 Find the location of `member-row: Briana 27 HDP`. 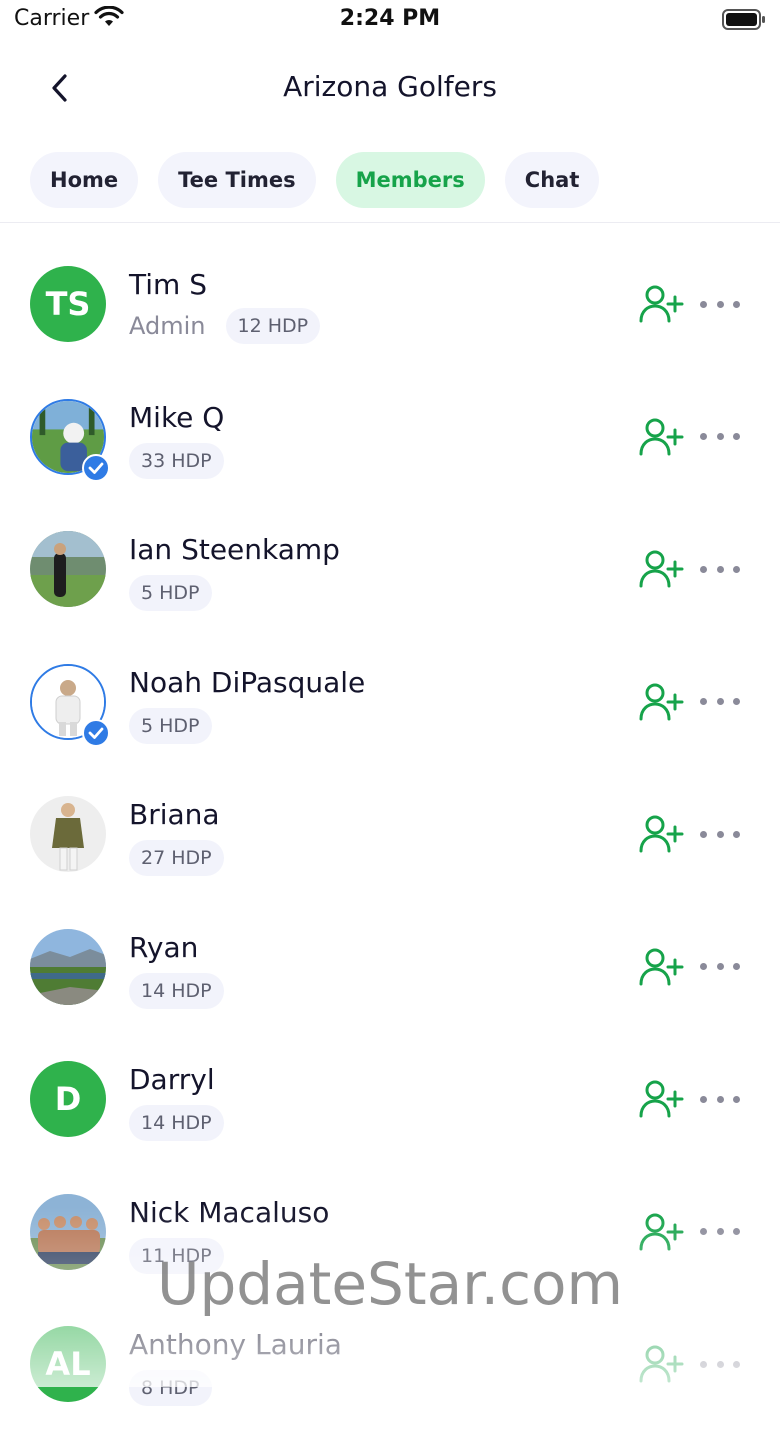

member-row: Briana 27 HDP is located at coordinates (390, 834).